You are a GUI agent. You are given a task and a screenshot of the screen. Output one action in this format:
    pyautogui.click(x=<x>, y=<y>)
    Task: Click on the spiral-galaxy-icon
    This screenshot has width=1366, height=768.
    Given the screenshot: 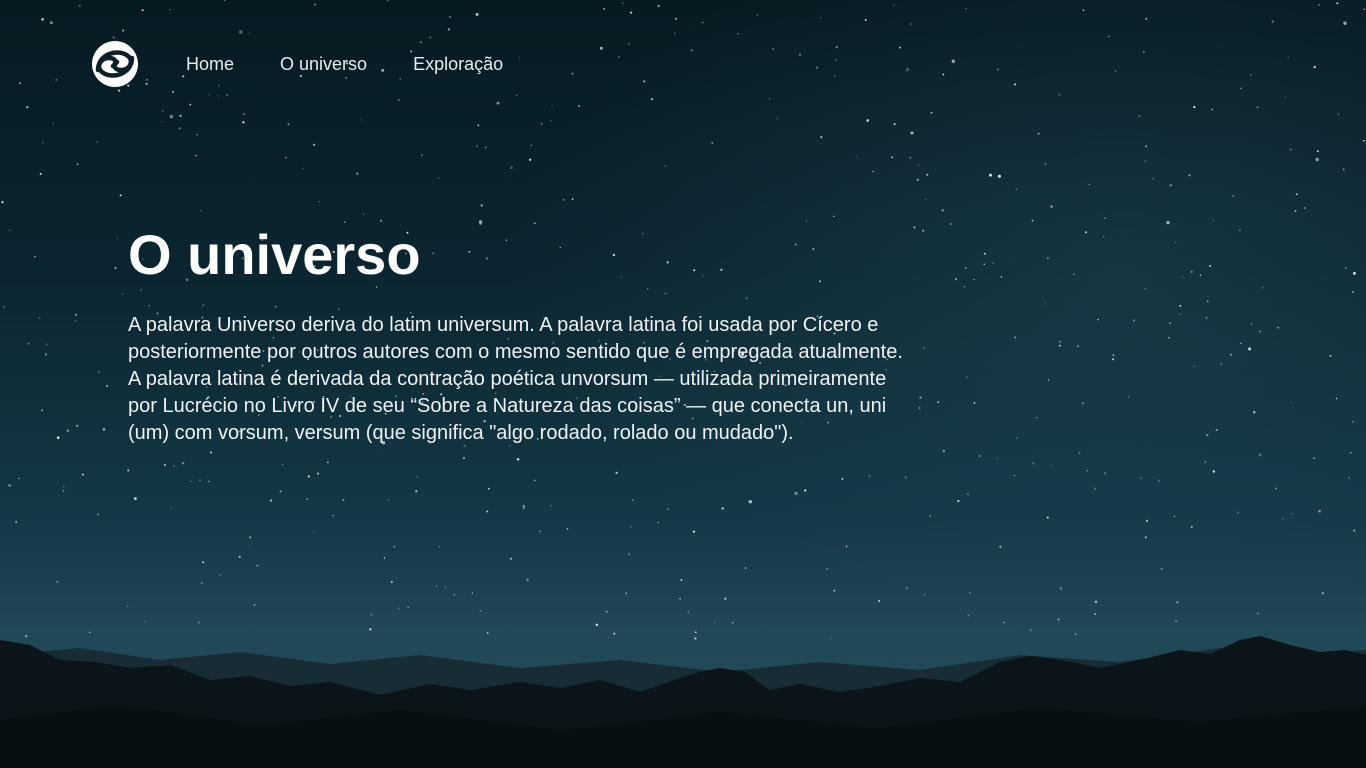 What is the action you would take?
    pyautogui.click(x=115, y=64)
    